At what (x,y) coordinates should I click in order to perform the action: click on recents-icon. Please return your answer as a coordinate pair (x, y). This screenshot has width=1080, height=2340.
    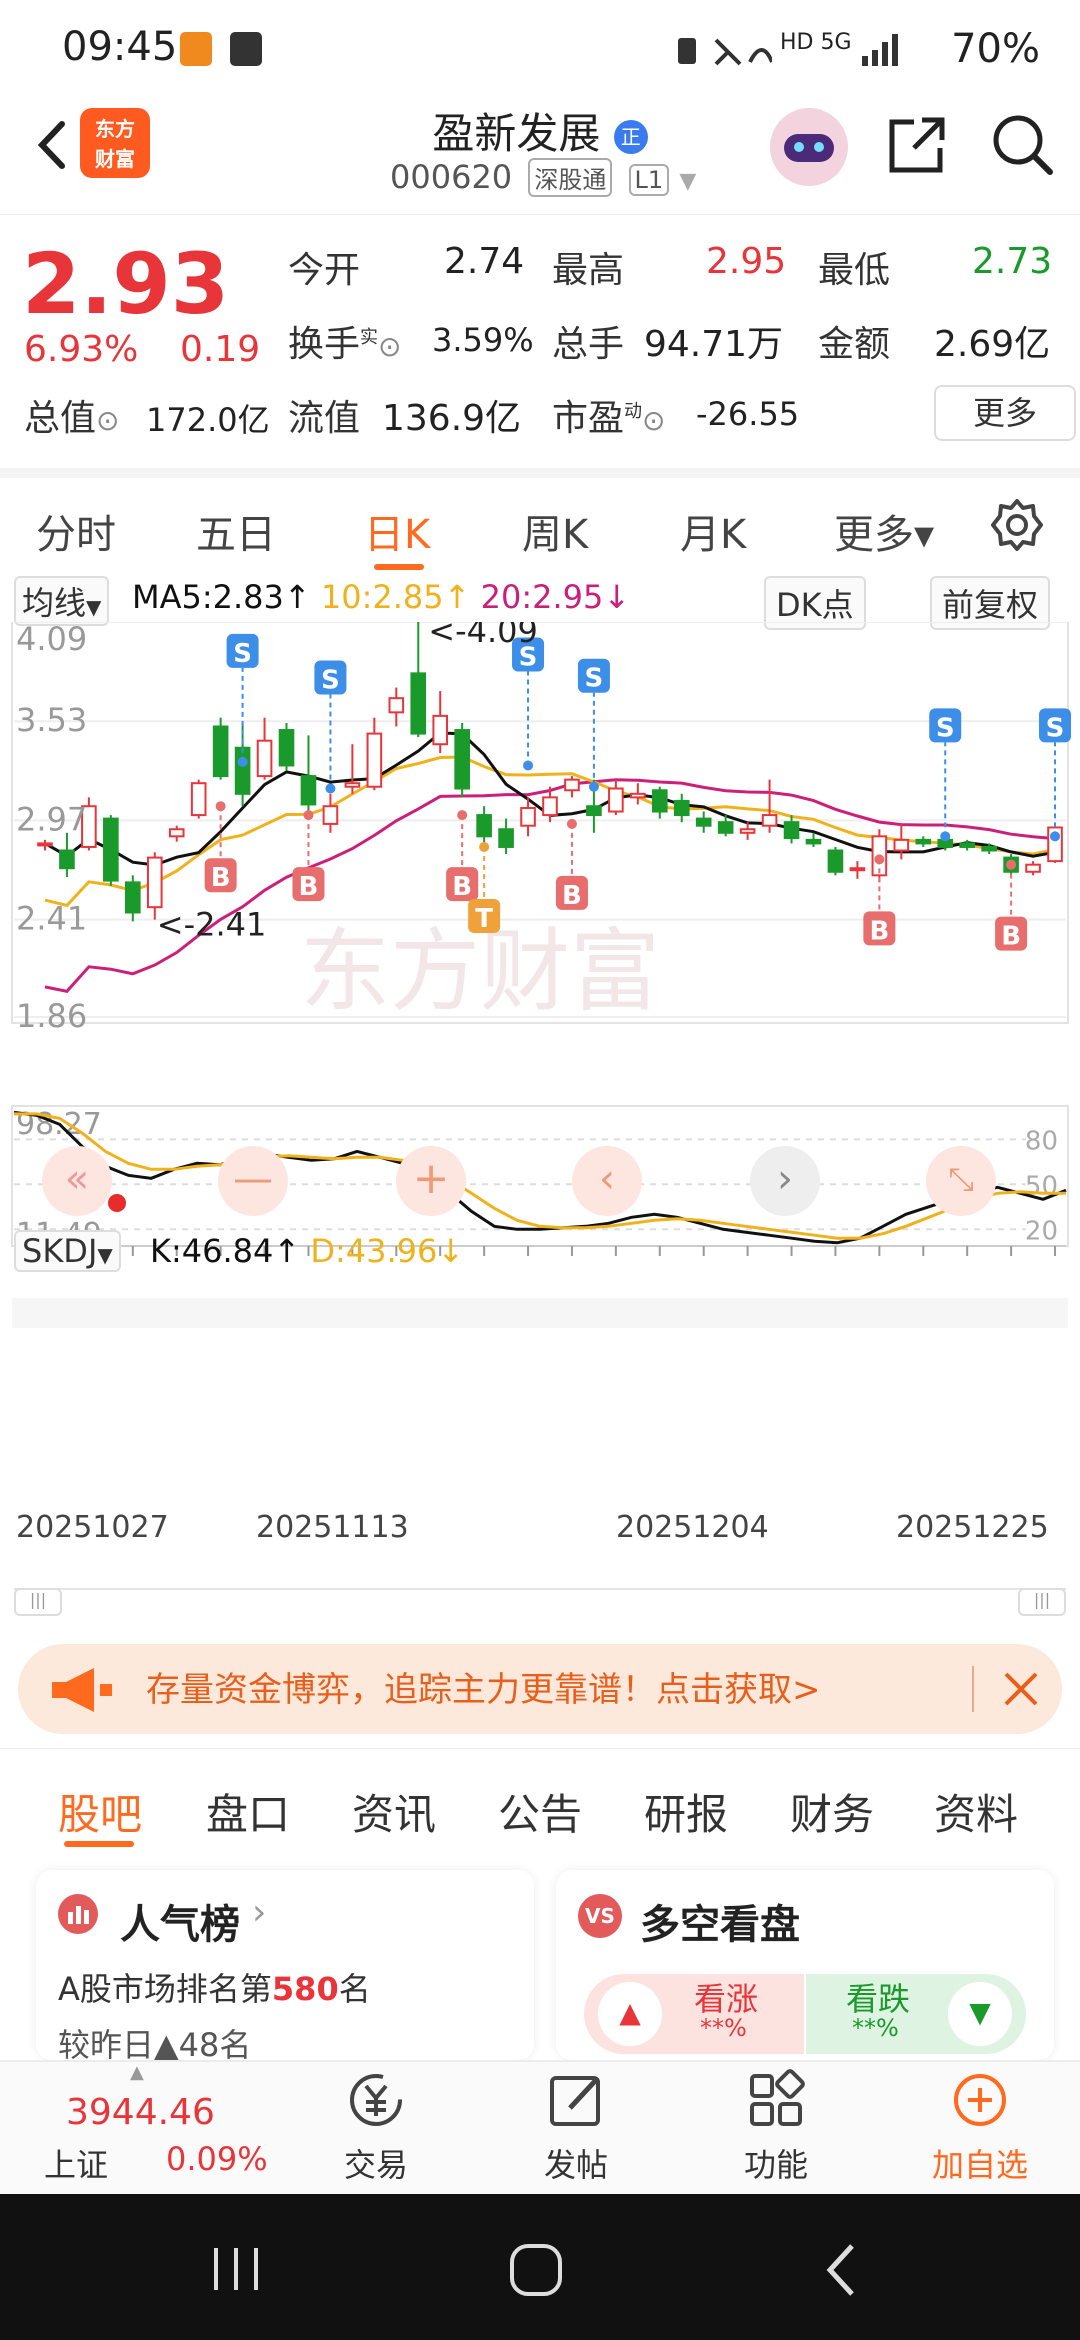
    Looking at the image, I should click on (236, 2269).